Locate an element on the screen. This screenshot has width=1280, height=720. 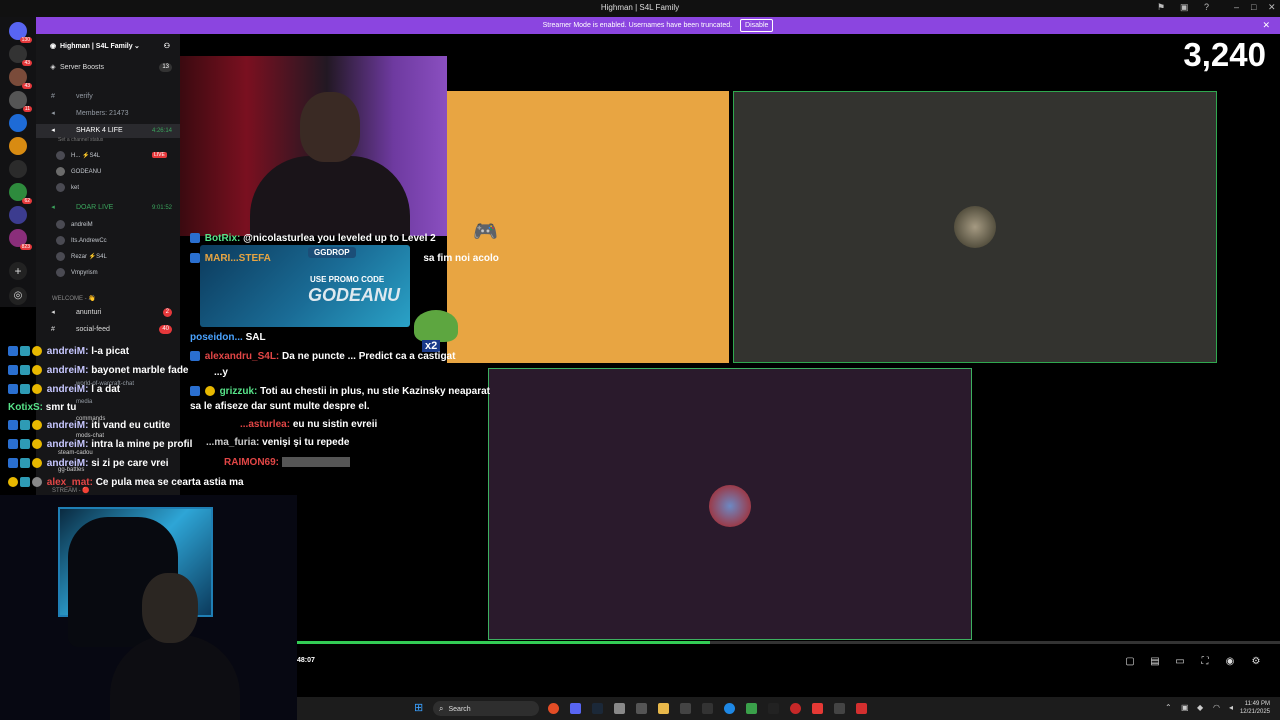
voice-user: Rezar ⚡S4L is located at coordinates (81, 257).